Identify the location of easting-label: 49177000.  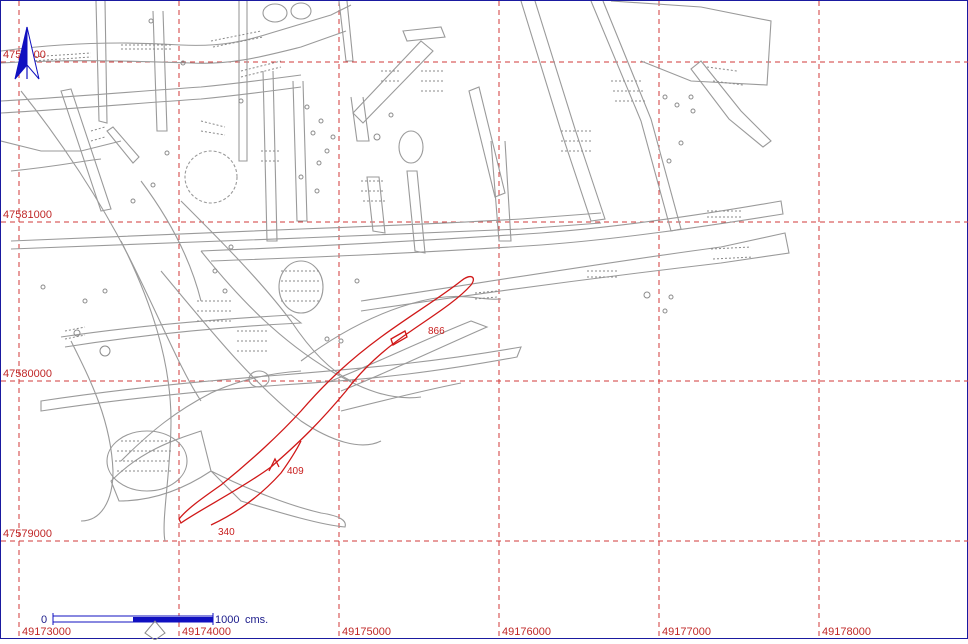
(686, 632).